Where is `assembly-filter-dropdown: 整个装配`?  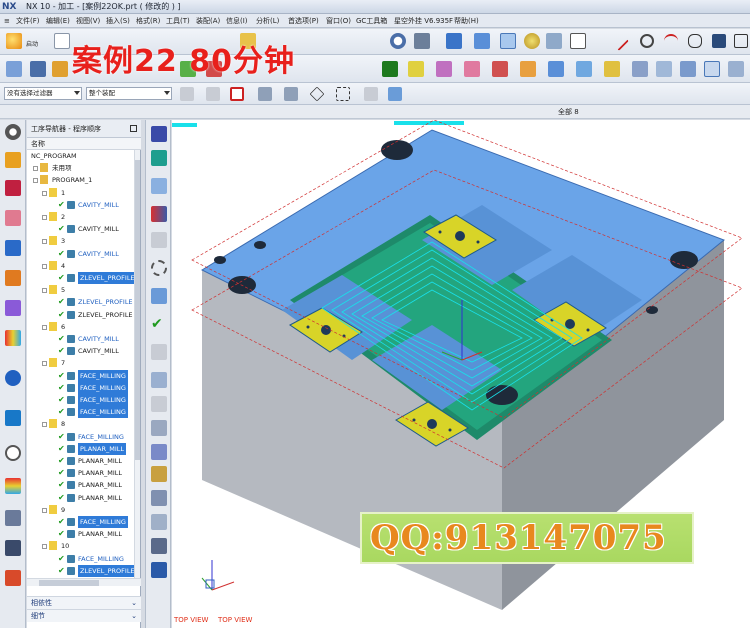 assembly-filter-dropdown: 整个装配 is located at coordinates (129, 93).